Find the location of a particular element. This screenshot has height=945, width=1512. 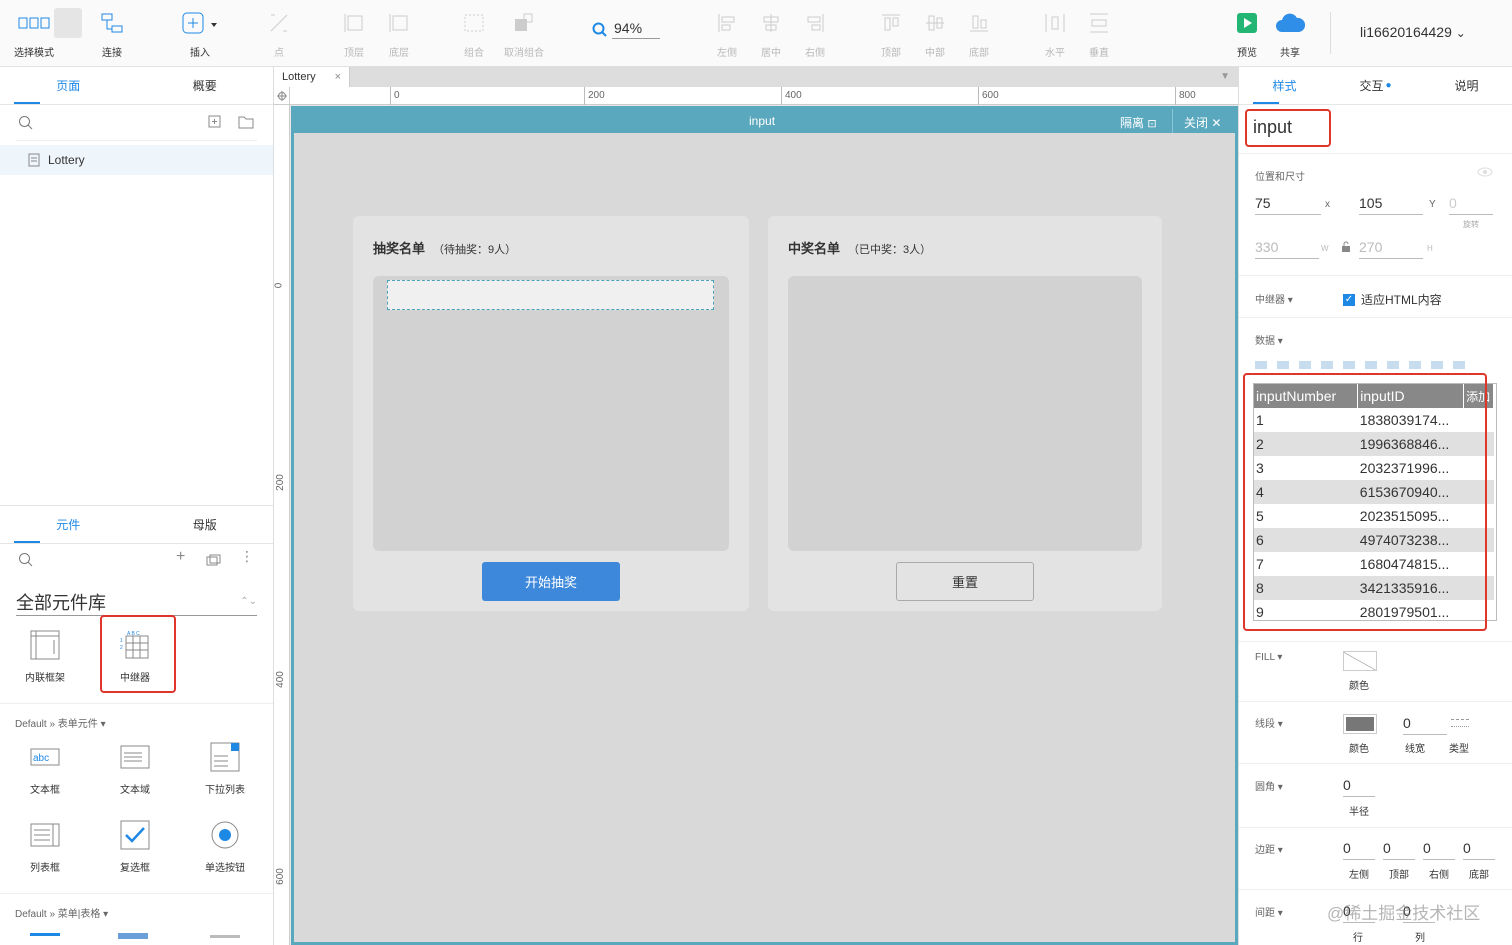

zoom-select: 94% is located at coordinates (626, 29).